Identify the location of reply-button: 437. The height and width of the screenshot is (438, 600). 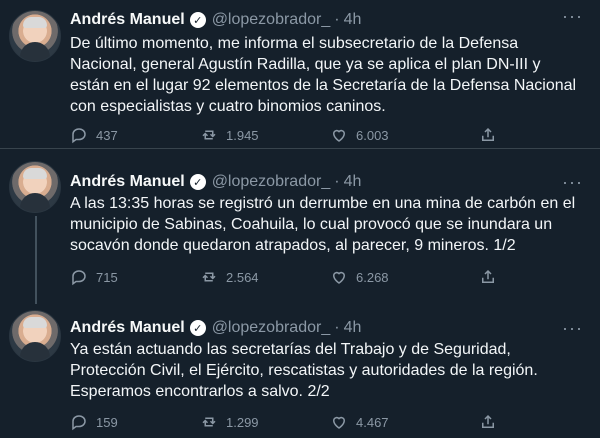
(94, 135).